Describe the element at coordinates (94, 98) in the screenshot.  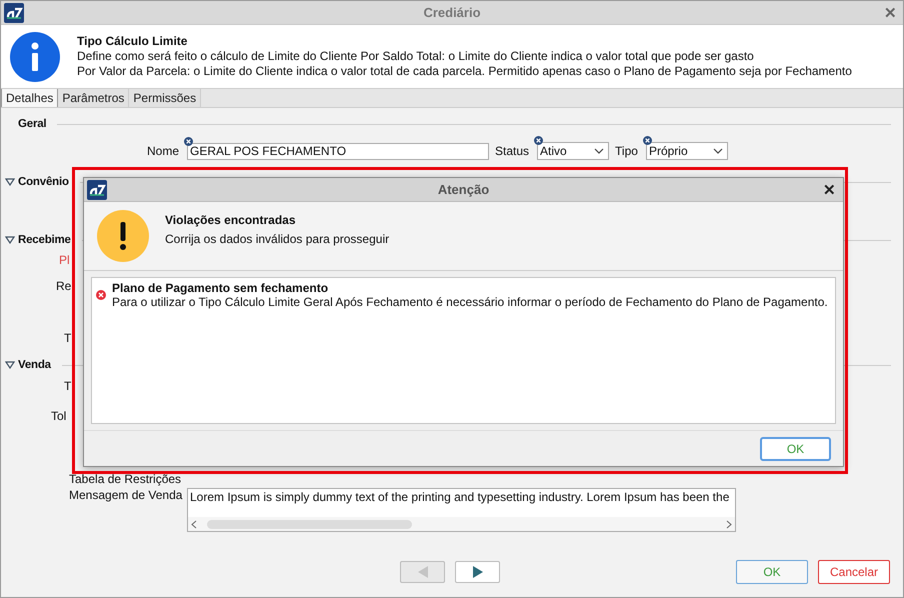
I see `tab: Parâmetros` at that location.